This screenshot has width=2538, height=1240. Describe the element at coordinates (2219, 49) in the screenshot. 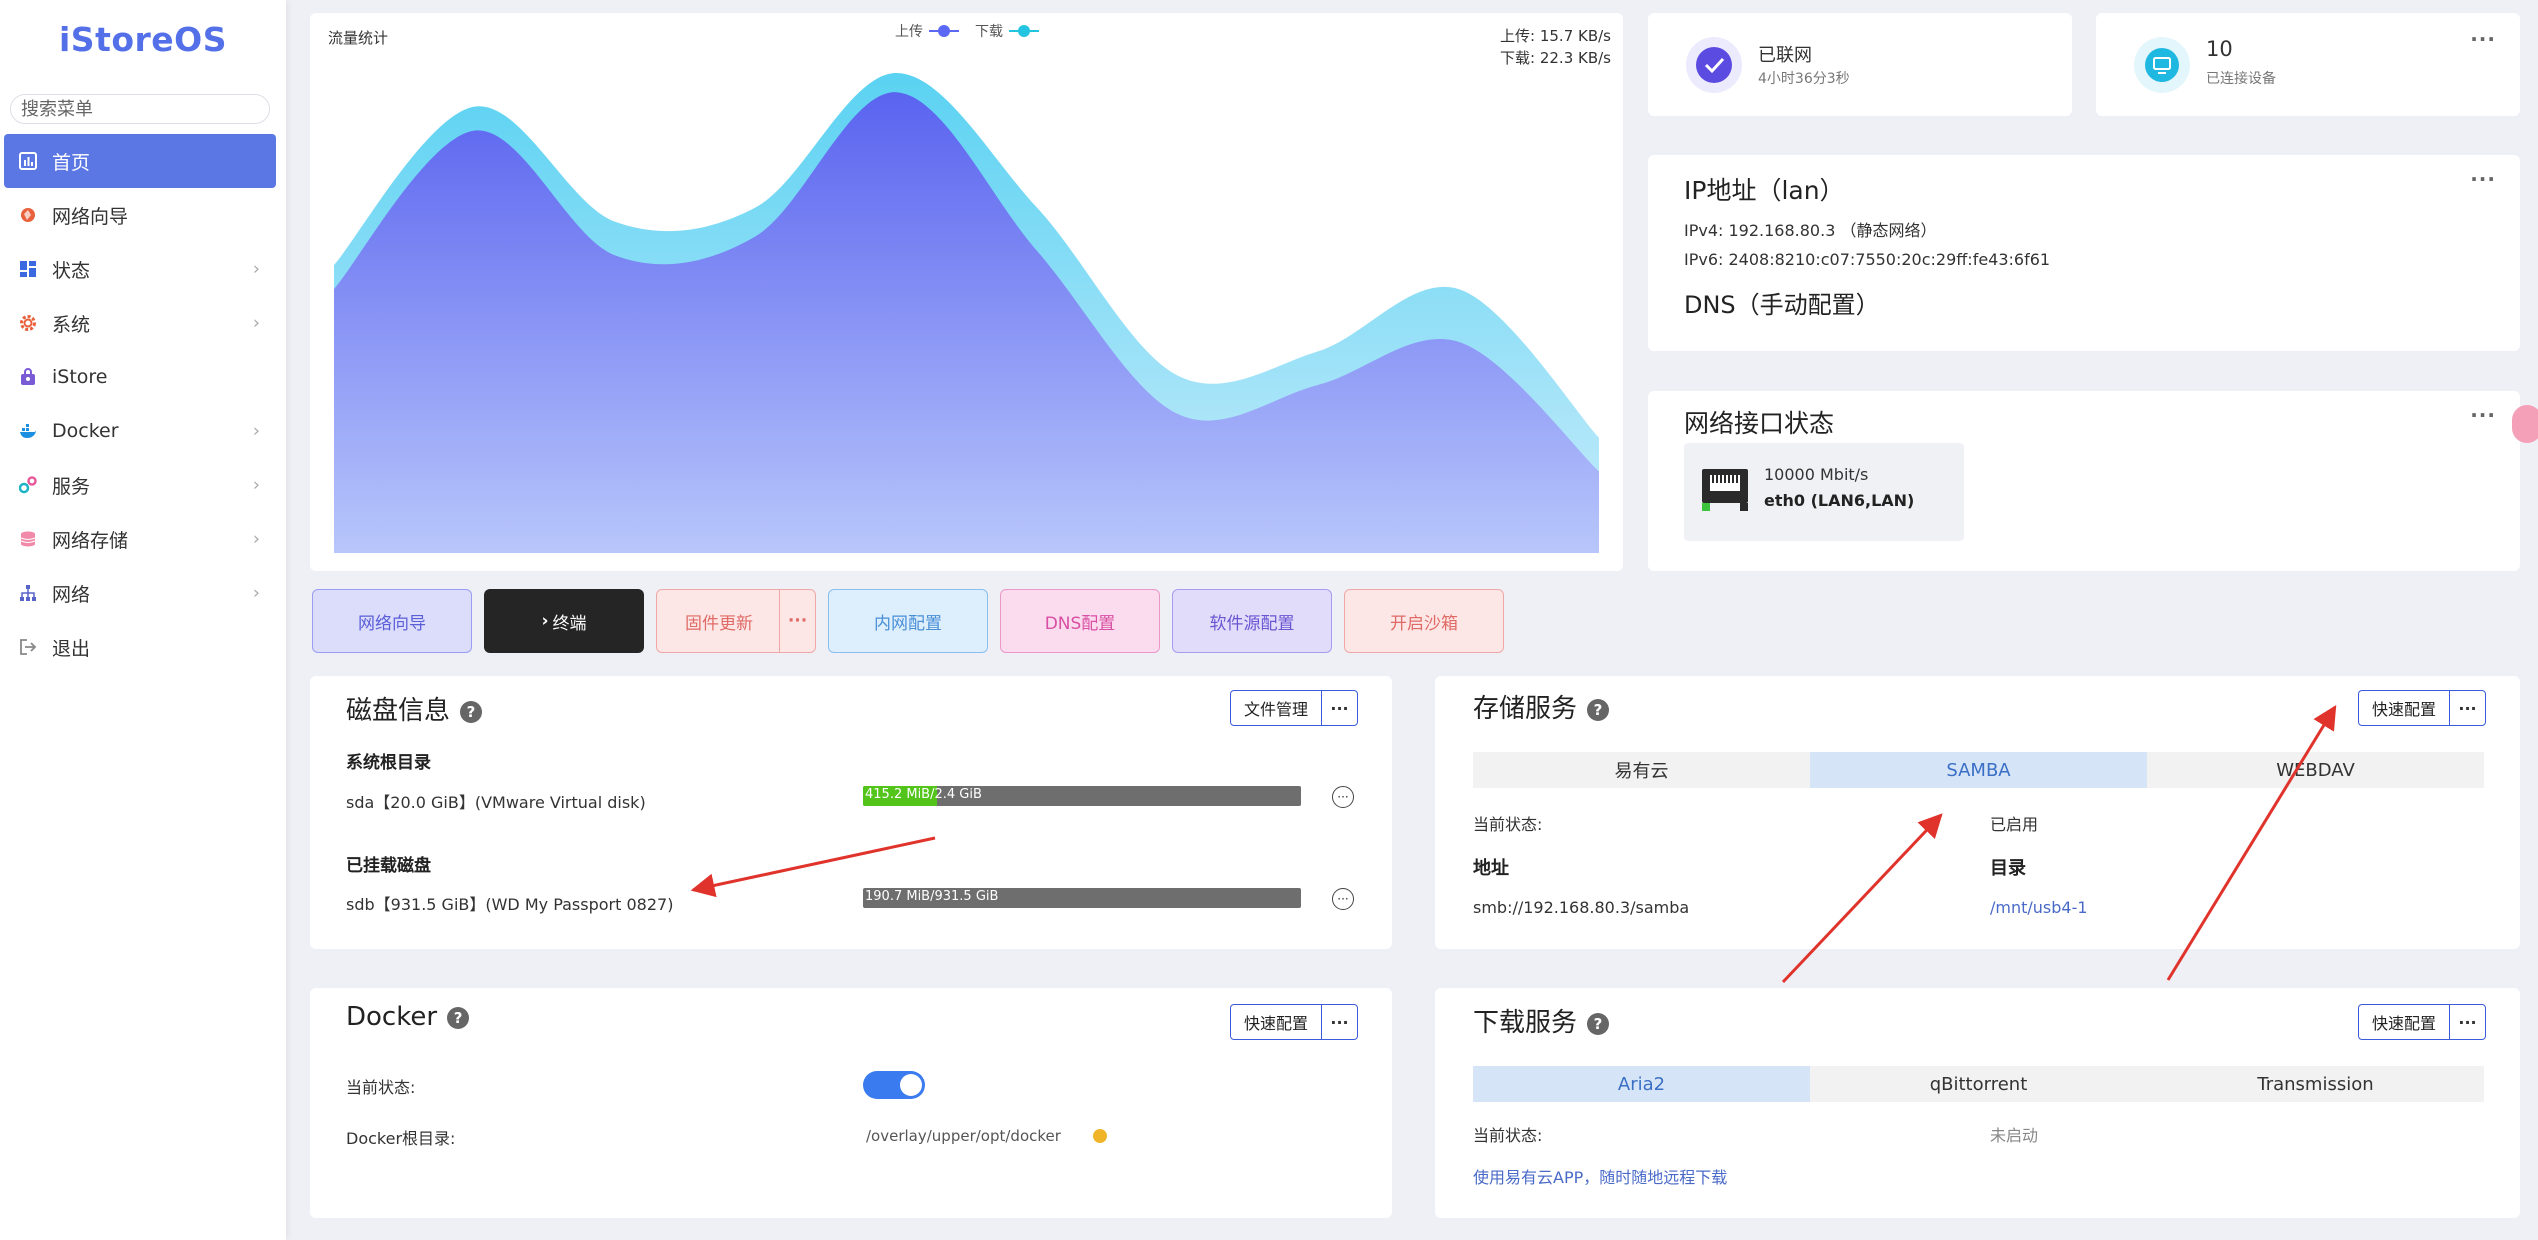

I see `devices-count: 10` at that location.